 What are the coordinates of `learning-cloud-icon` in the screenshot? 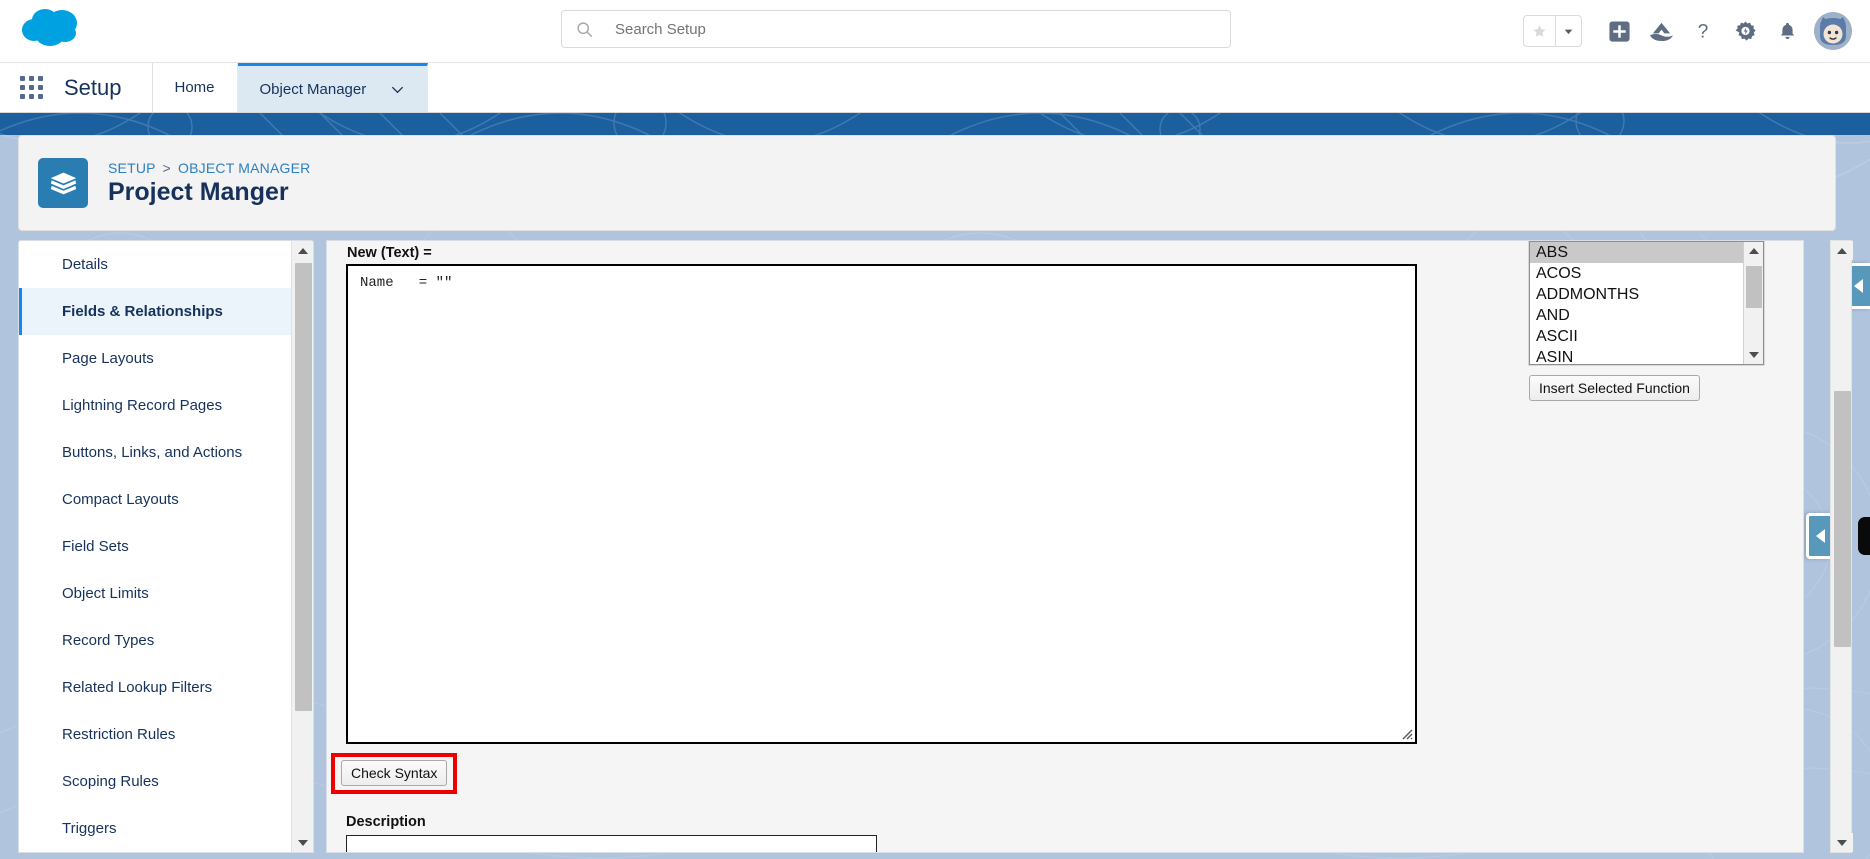 It's located at (1661, 31).